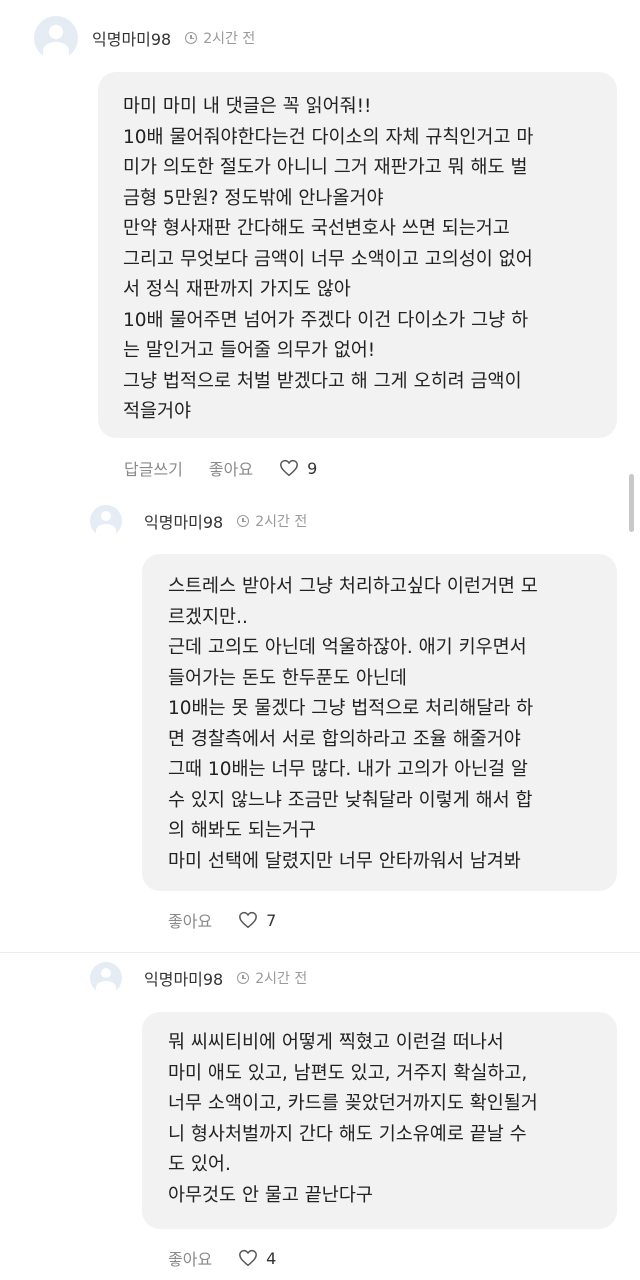 This screenshot has width=640, height=1280. I want to click on comment-line: 스트레스 받아서 그냥 처리하고싶다 이런거면 모, so click(353, 586).